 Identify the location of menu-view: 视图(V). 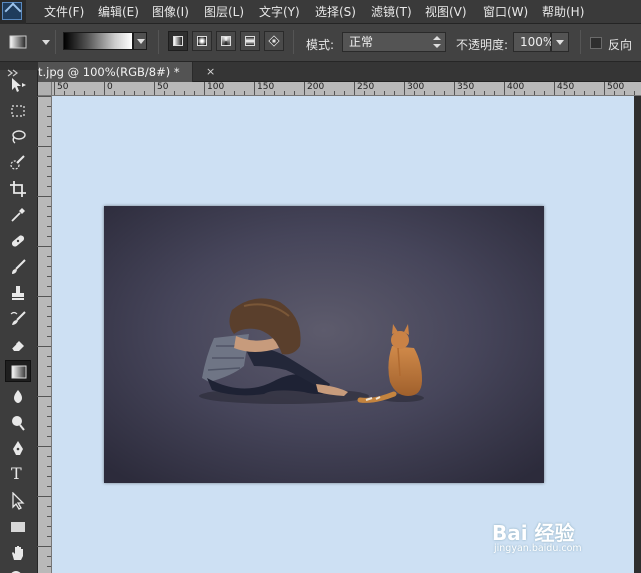
(446, 11).